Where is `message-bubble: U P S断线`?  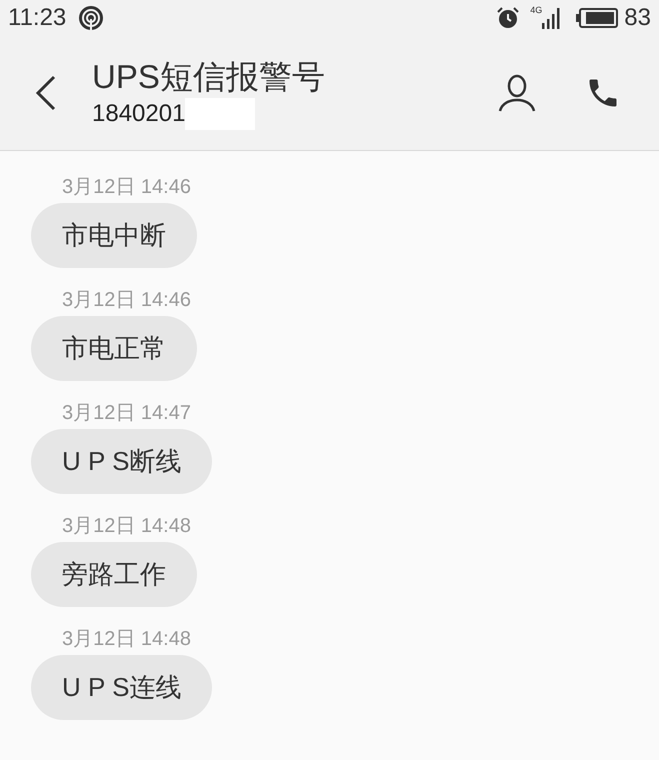 message-bubble: U P S断线 is located at coordinates (121, 461).